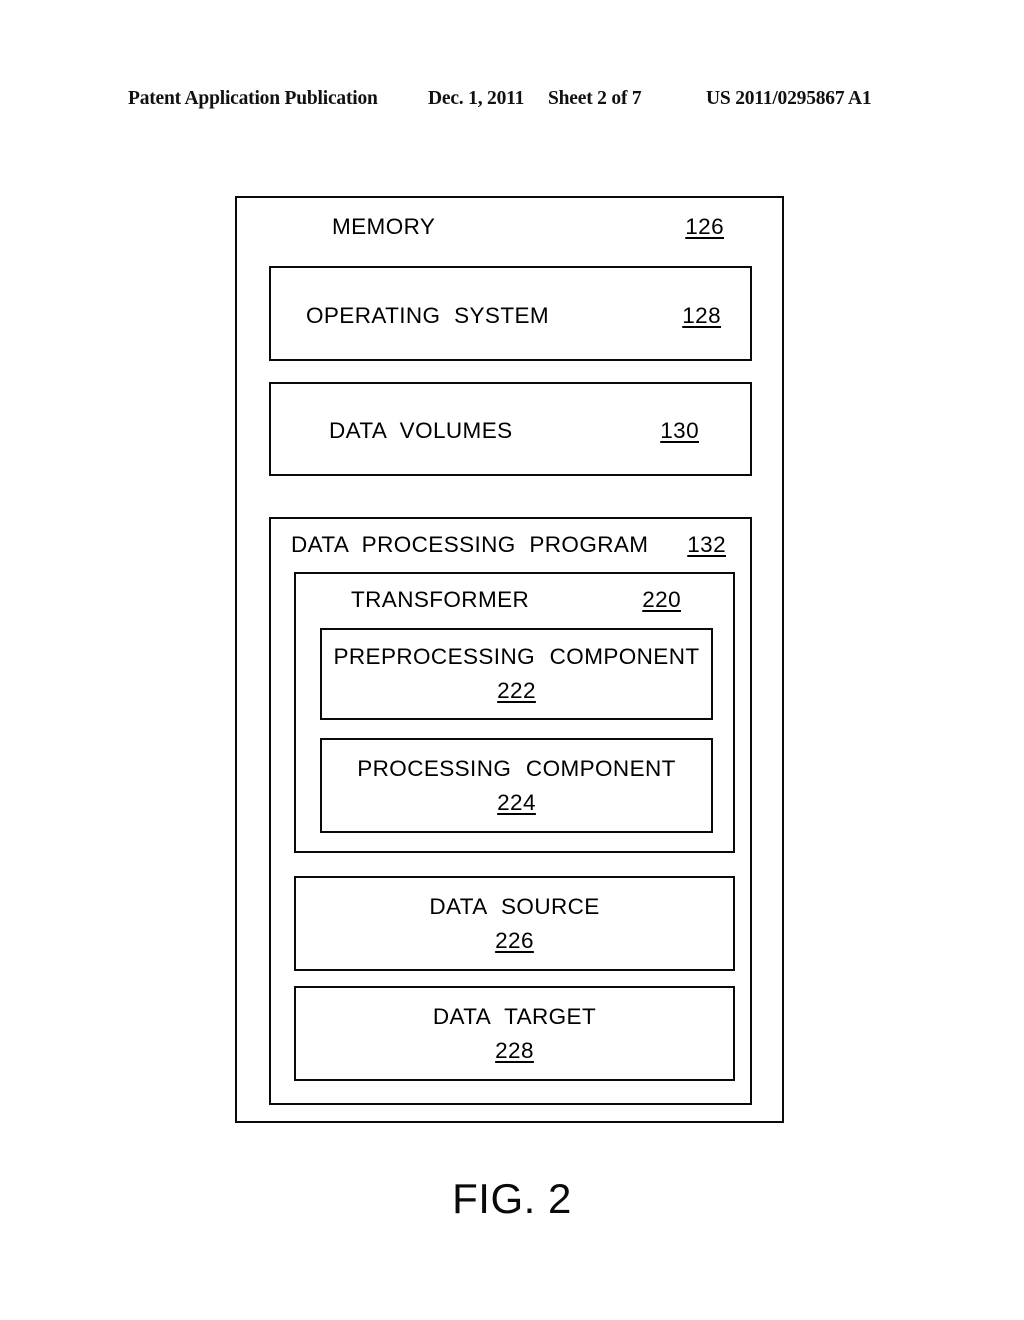  Describe the element at coordinates (516, 656) in the screenshot. I see `preprocessing-component-label: PREPROCESSING COMPONENT` at that location.